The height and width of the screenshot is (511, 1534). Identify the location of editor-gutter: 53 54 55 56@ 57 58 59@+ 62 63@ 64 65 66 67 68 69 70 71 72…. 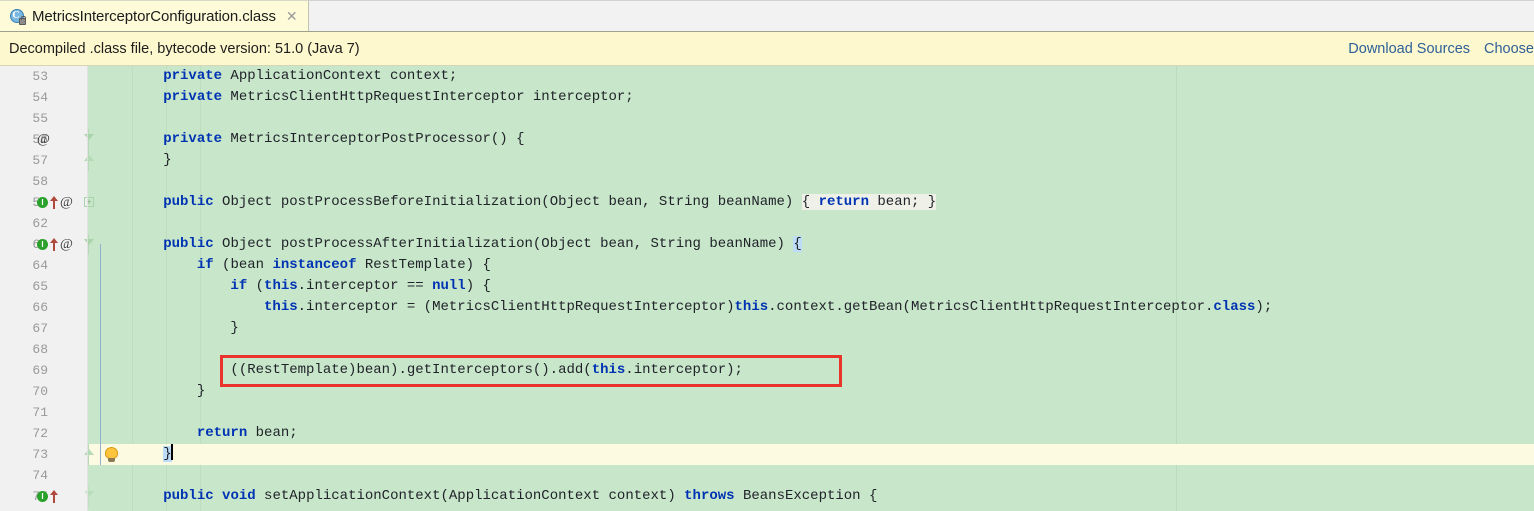
(59, 288).